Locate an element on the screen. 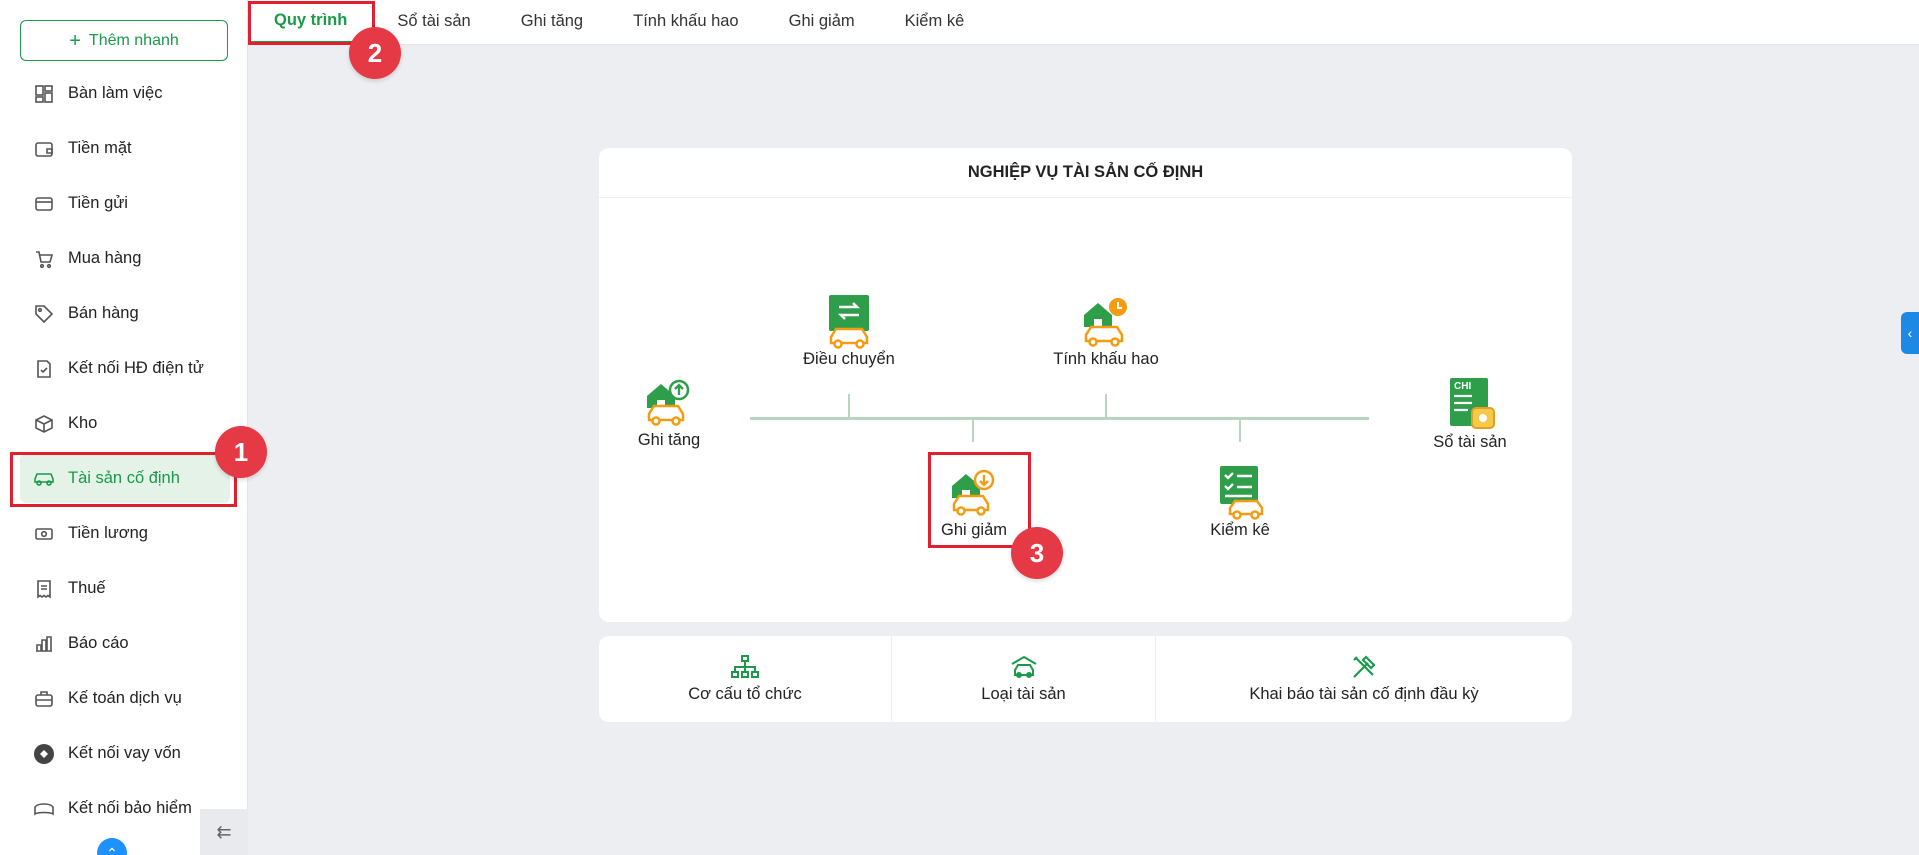 The width and height of the screenshot is (1919, 855). collapse-sidebar-button: ⇇ is located at coordinates (224, 832).